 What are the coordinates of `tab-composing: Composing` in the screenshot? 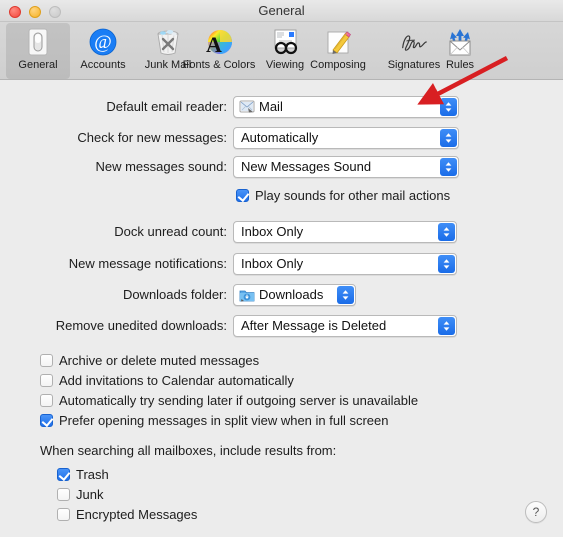 It's located at (338, 51).